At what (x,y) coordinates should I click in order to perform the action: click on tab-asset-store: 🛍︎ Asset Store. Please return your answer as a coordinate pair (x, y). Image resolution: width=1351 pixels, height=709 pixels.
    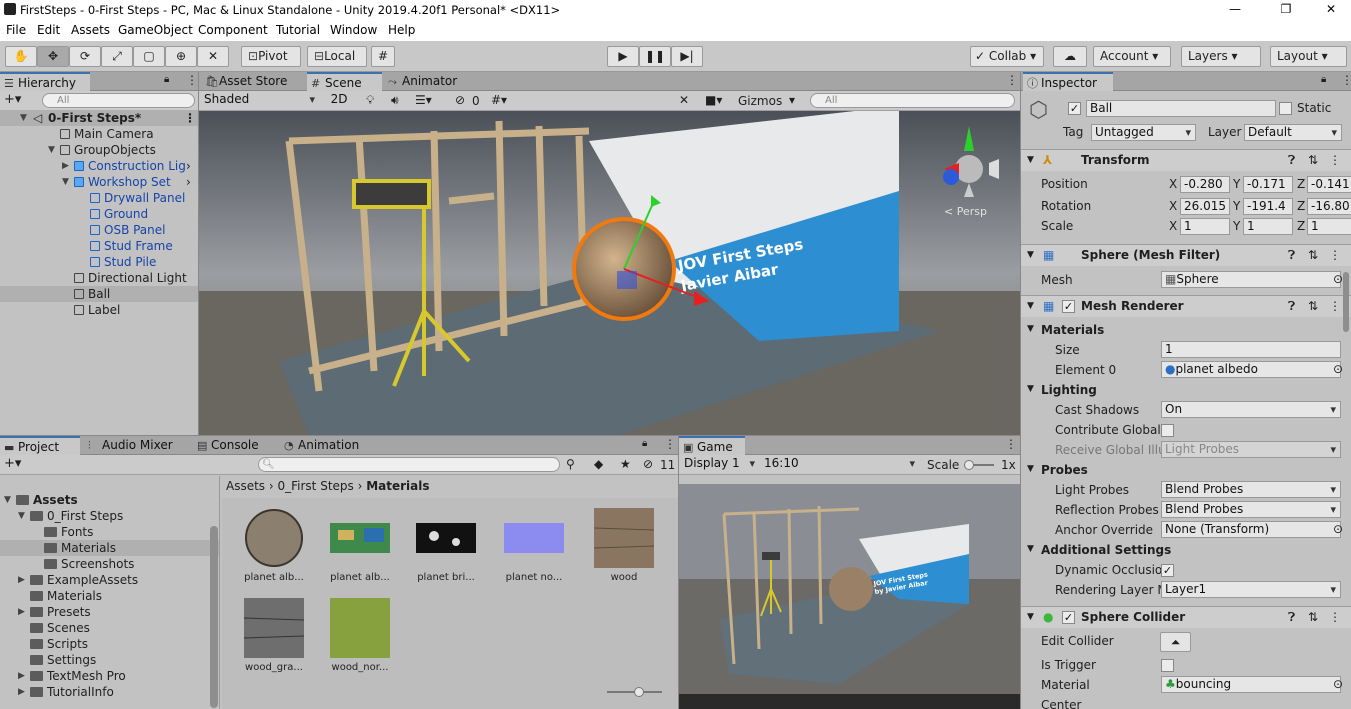
    Looking at the image, I should click on (253, 81).